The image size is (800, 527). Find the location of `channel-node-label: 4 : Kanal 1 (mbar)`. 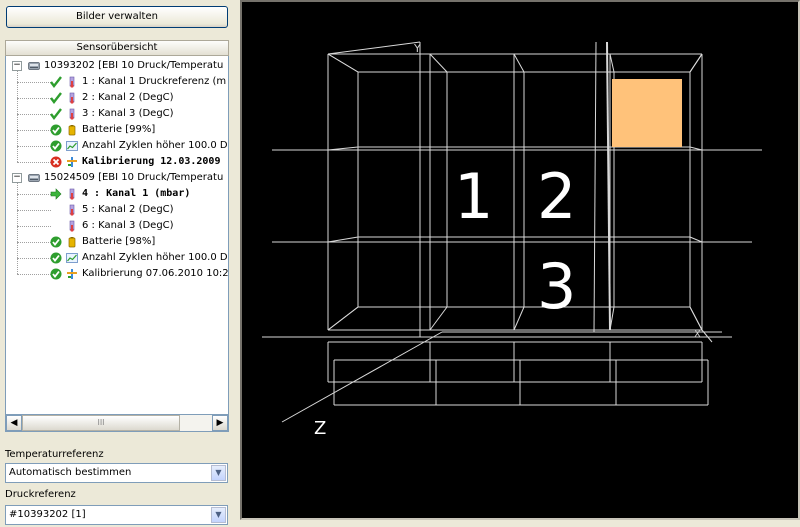

channel-node-label: 4 : Kanal 1 (mbar) is located at coordinates (136, 193).